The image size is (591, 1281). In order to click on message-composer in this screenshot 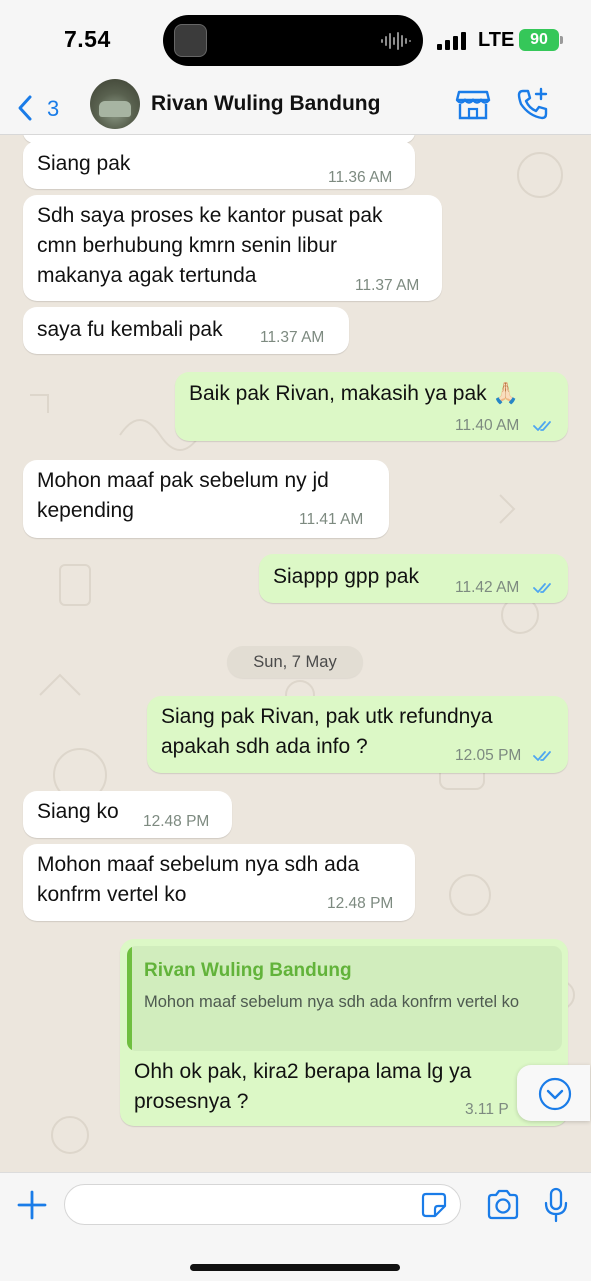, I will do `click(295, 1226)`.